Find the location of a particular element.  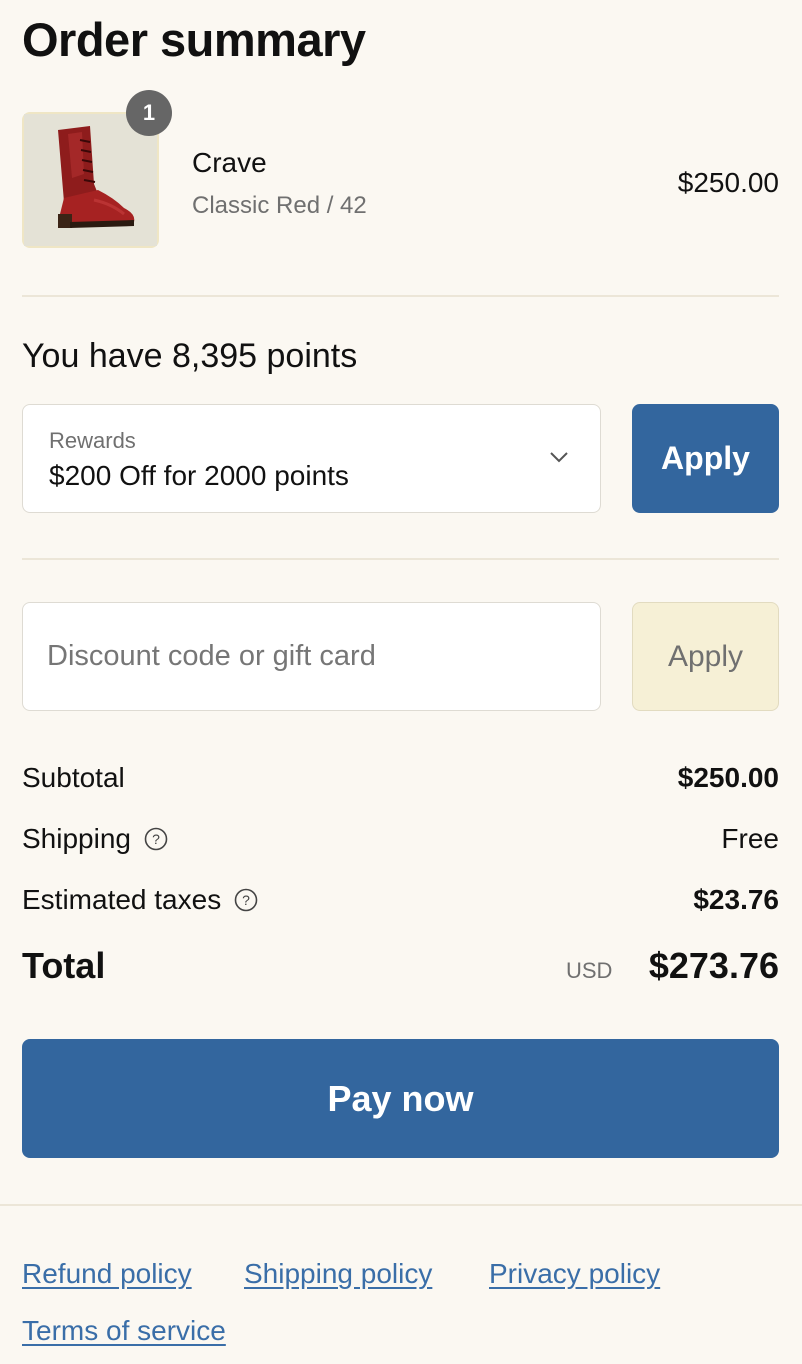

chevron-down-icon is located at coordinates (559, 457).